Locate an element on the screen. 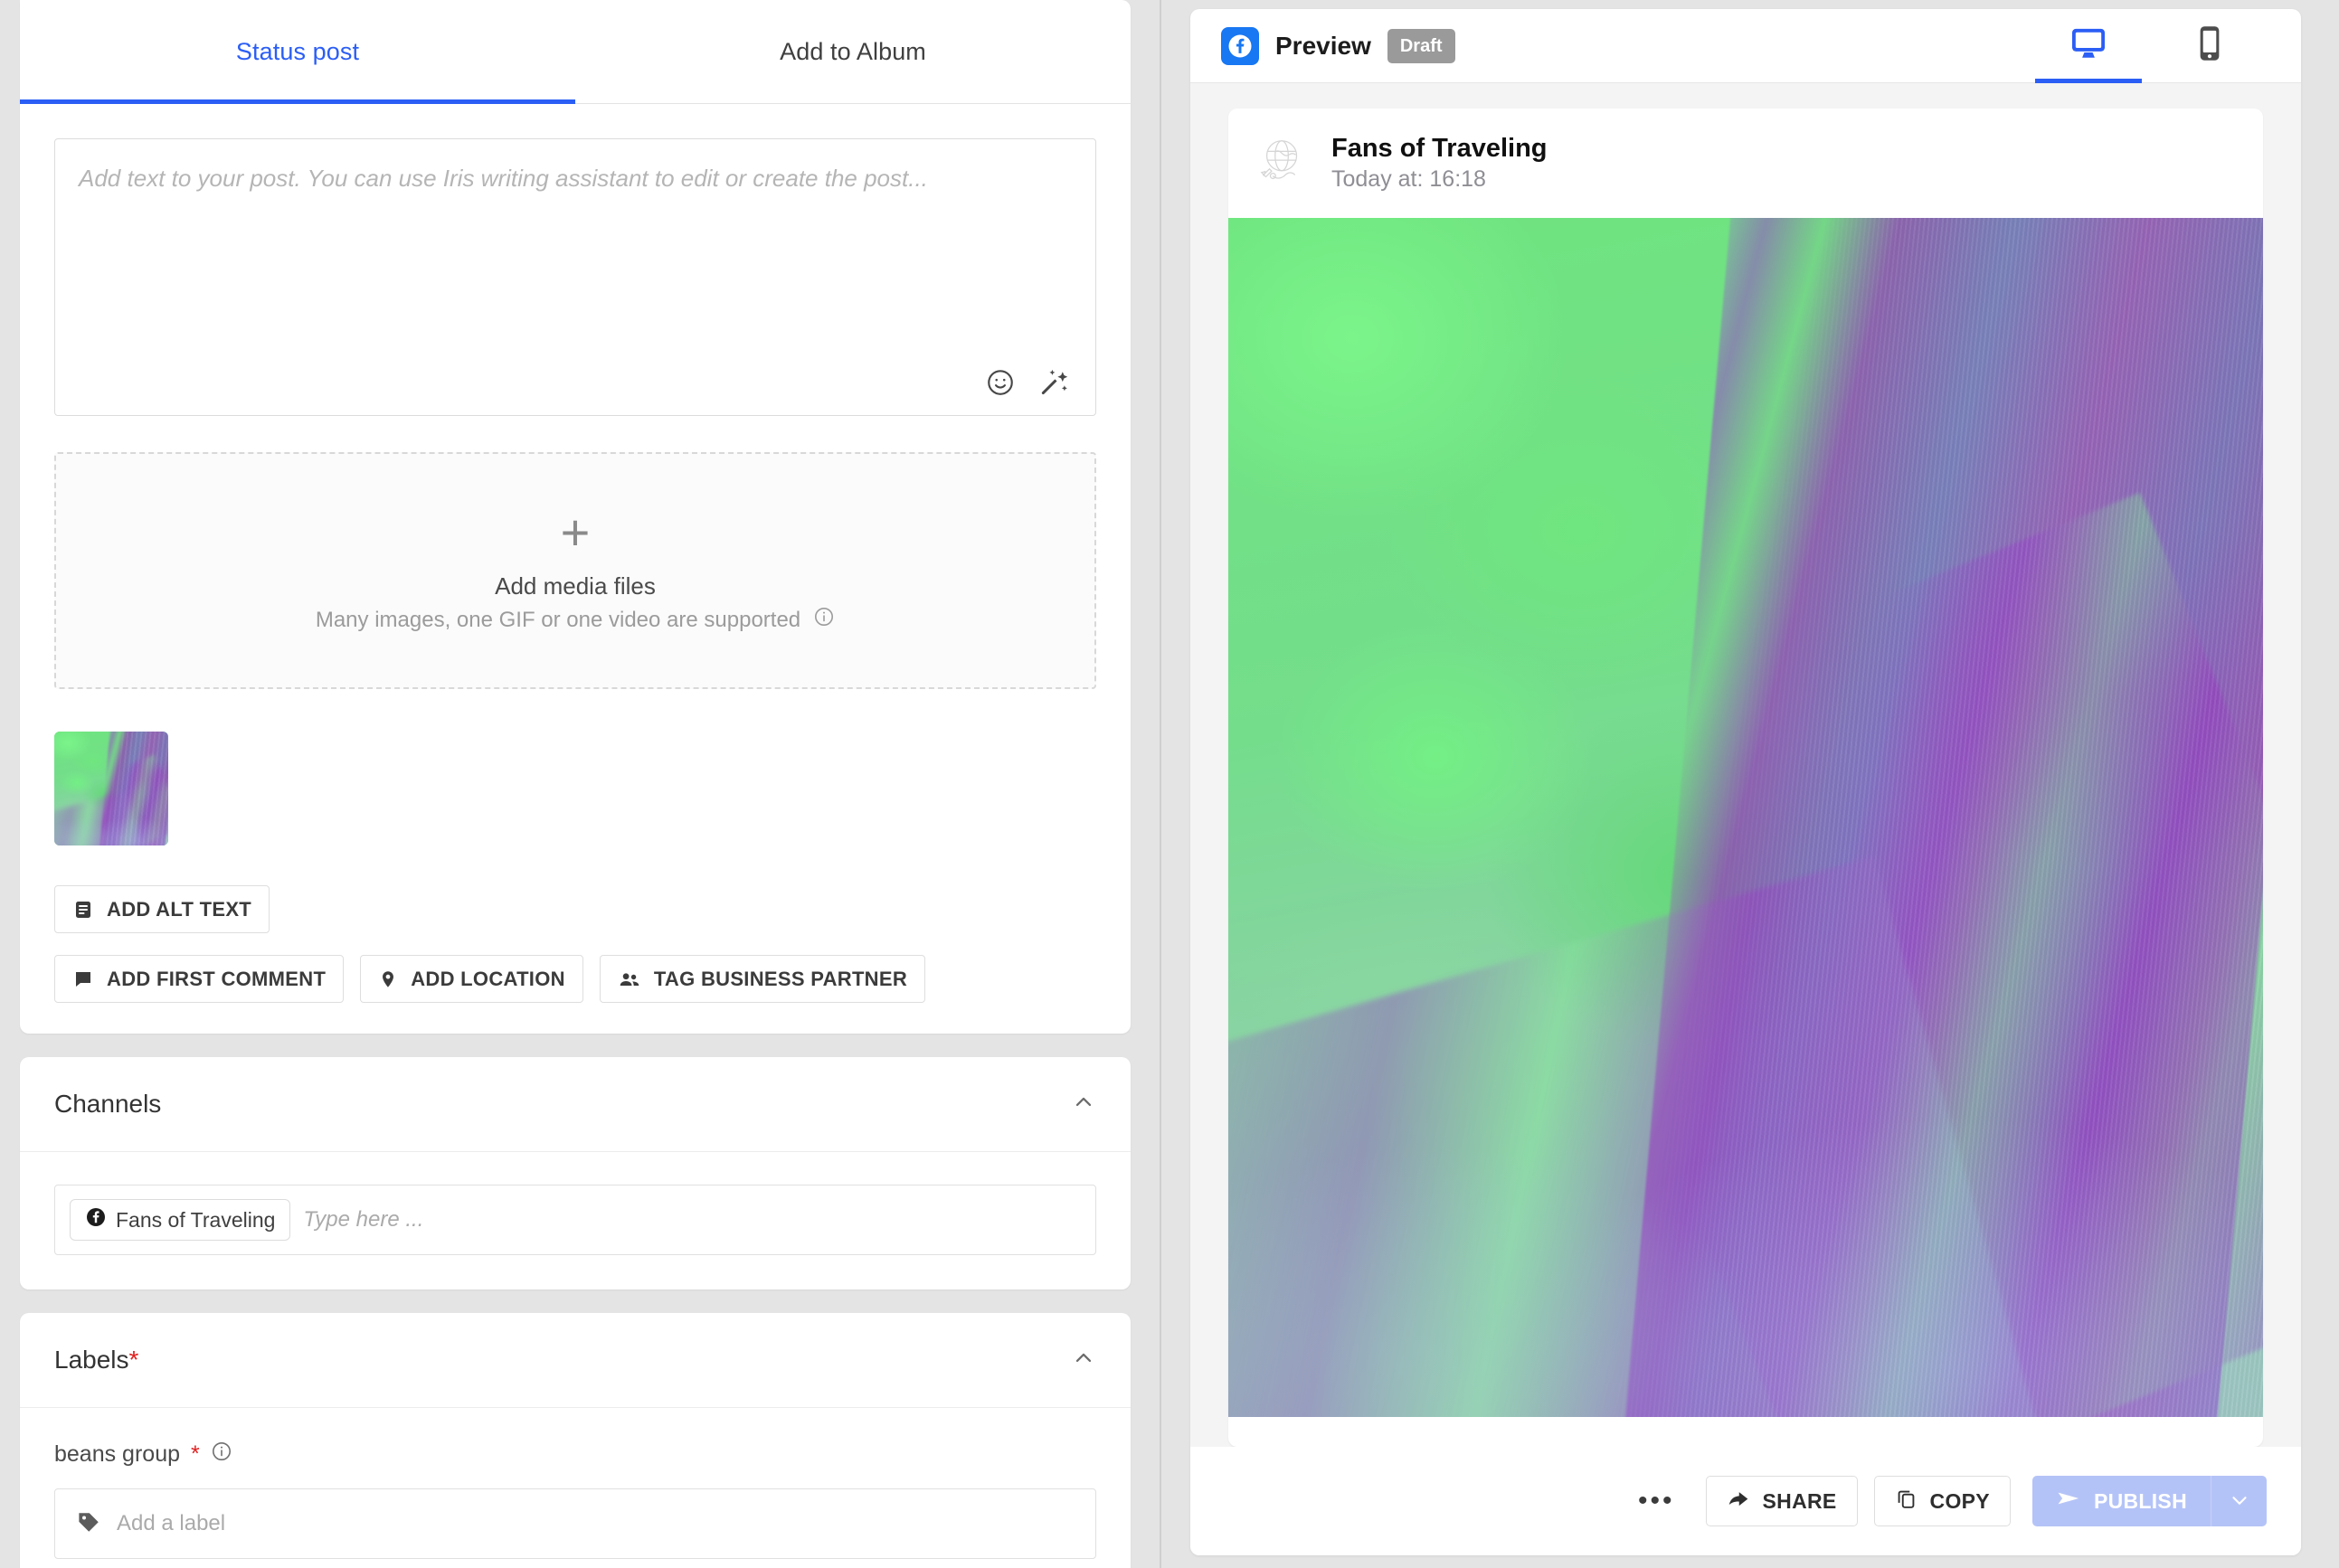 The image size is (2339, 1568). media-thumbnail-image is located at coordinates (111, 788).